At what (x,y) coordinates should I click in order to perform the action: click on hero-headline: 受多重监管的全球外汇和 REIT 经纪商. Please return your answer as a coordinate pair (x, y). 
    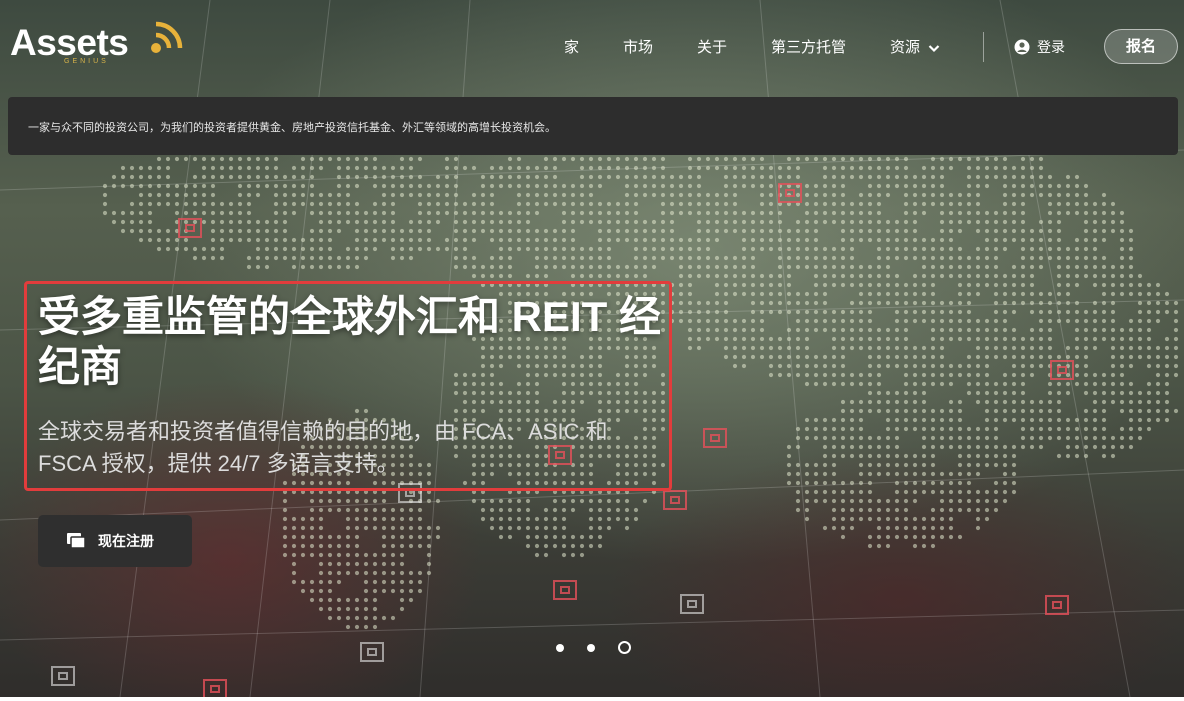
    Looking at the image, I should click on (350, 341).